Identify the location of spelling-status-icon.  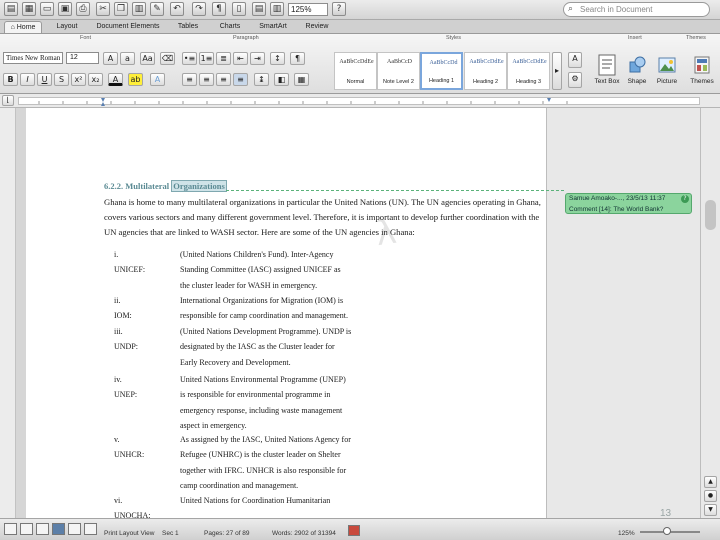
(354, 530).